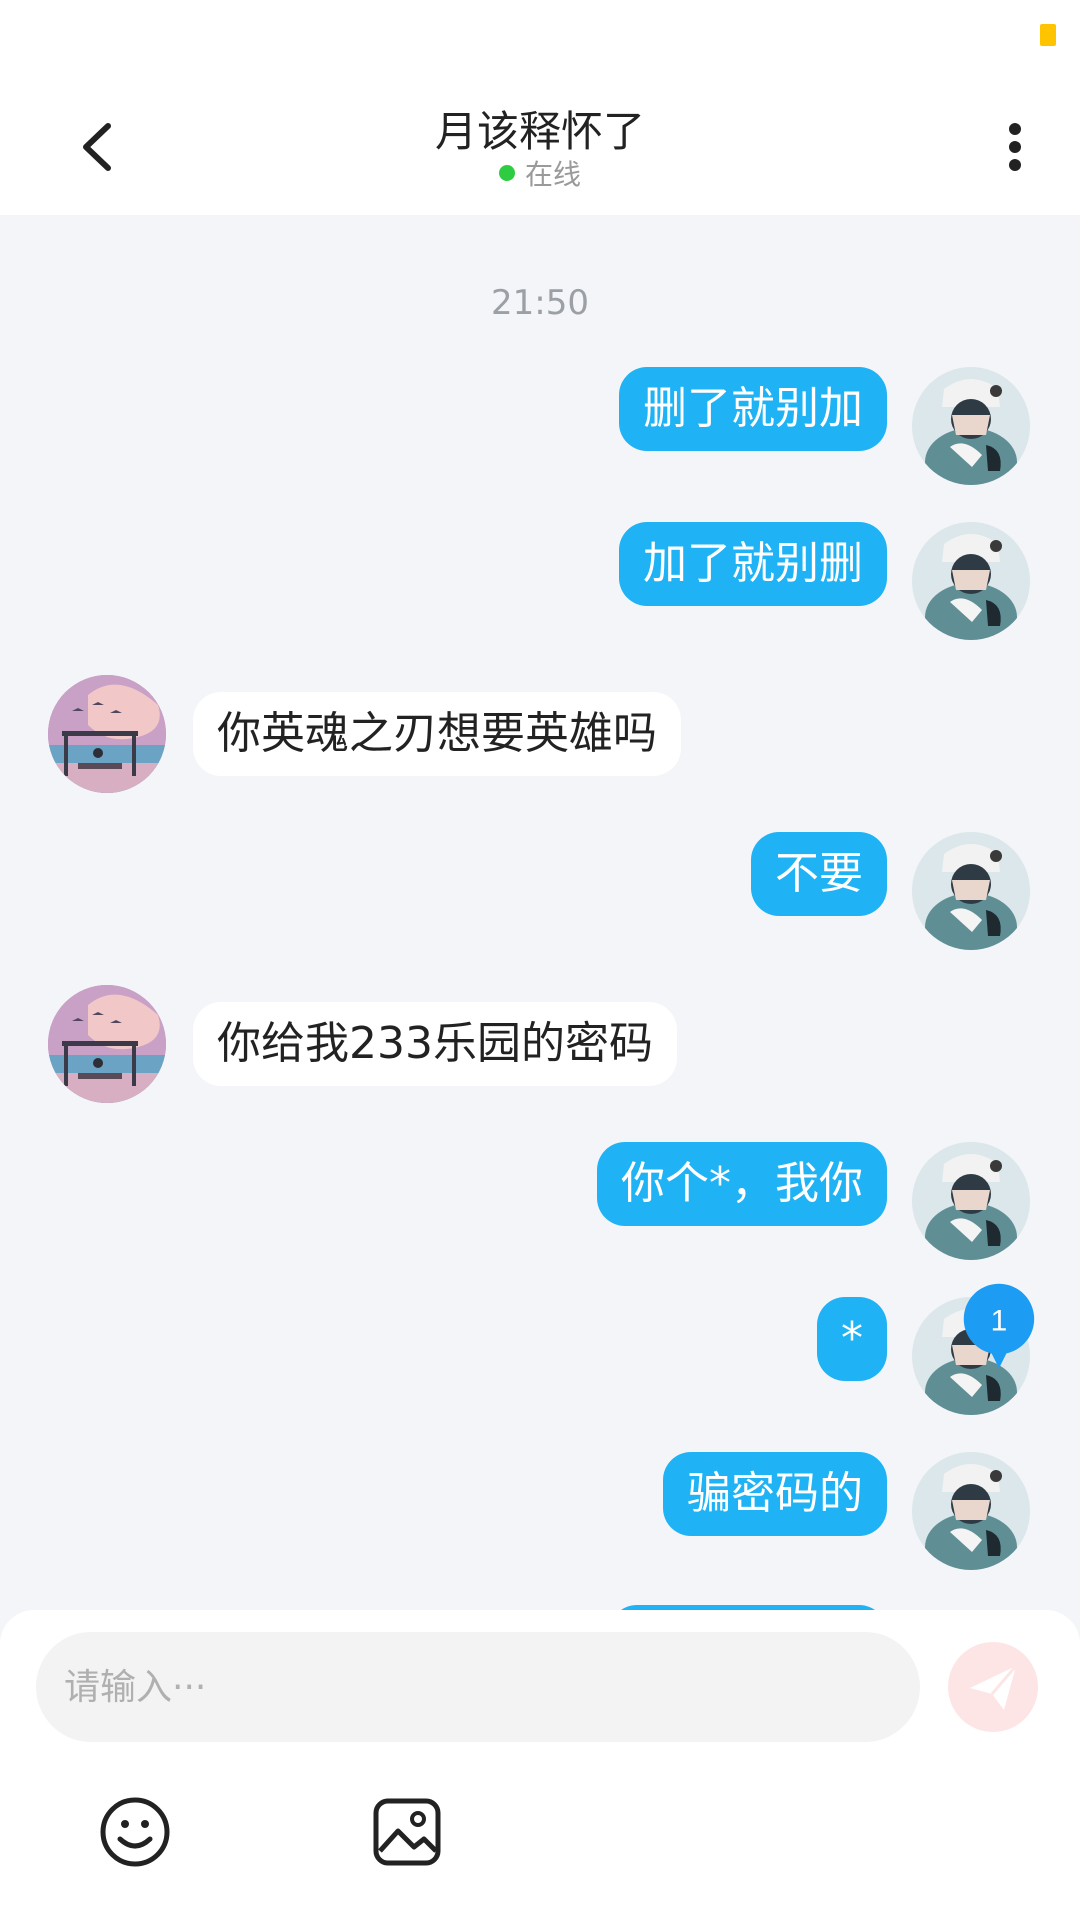 The image size is (1080, 1920). I want to click on message-bubble: 你英魂之刃想要英雄吗, so click(437, 734).